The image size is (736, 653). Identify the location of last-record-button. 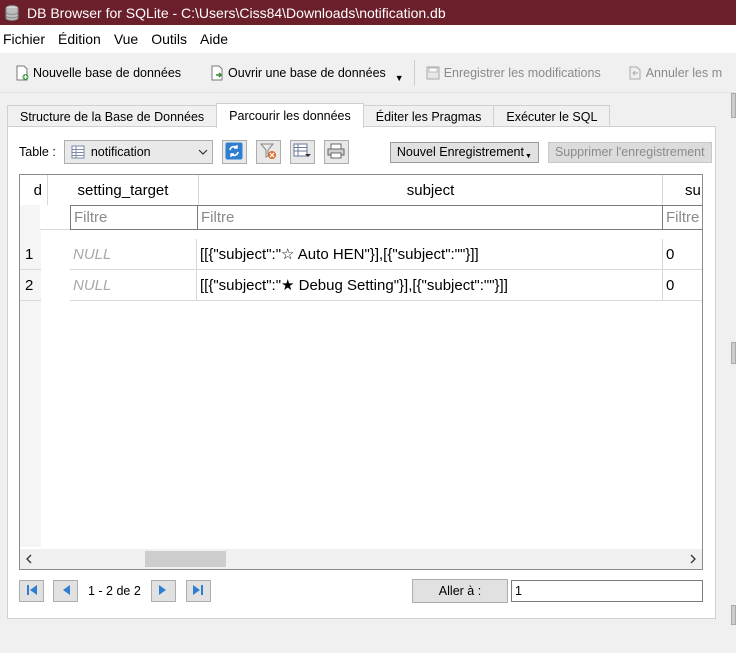
(198, 591).